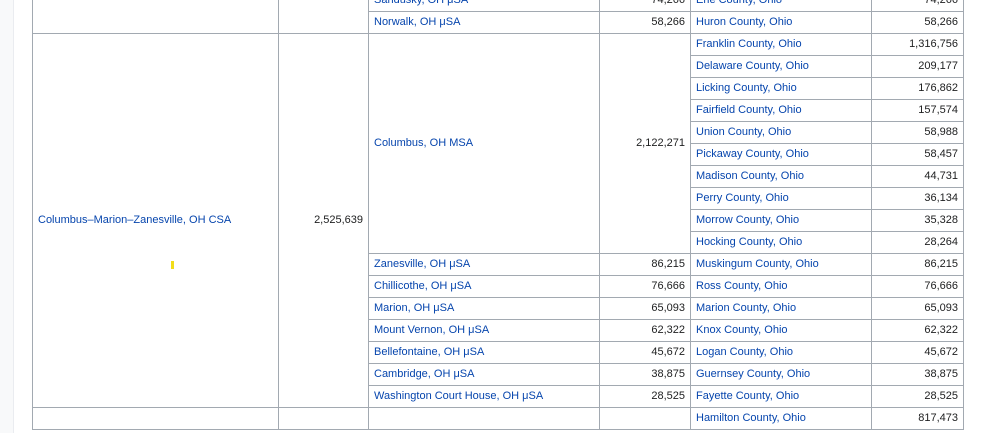 Image resolution: width=1000 pixels, height=433 pixels. Describe the element at coordinates (484, 308) in the screenshot. I see `msa-link: Marion, OH μSA` at that location.